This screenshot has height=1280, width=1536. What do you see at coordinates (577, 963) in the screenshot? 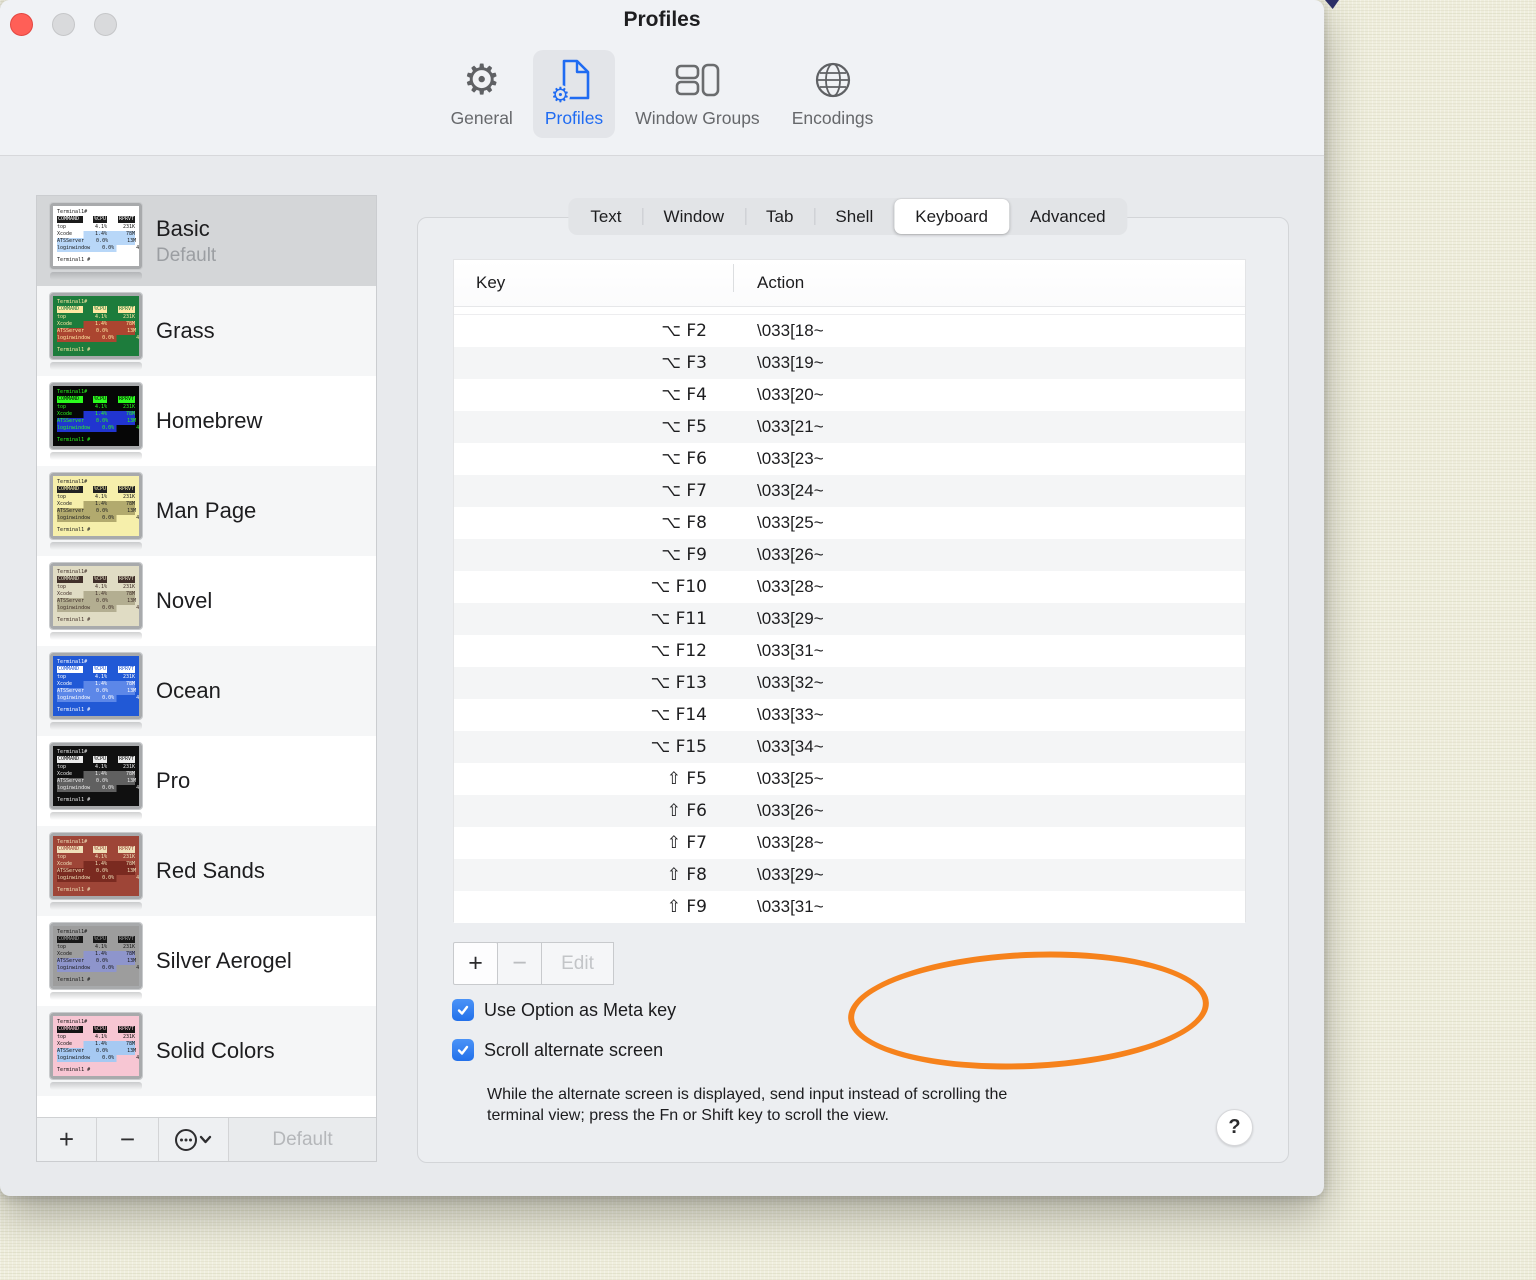
I see `edit-key-button: Edit` at bounding box center [577, 963].